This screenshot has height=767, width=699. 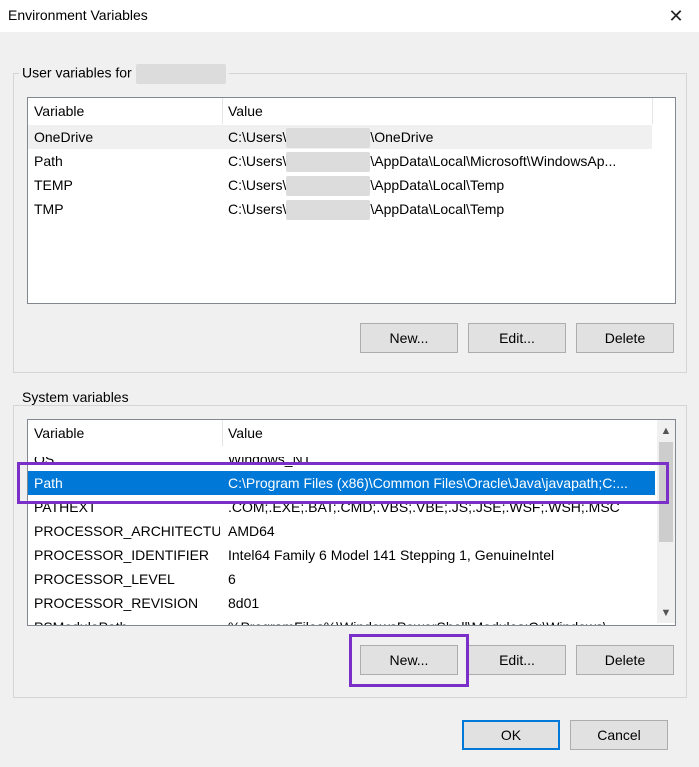 I want to click on scroll-up-icon: ▲, so click(x=666, y=431).